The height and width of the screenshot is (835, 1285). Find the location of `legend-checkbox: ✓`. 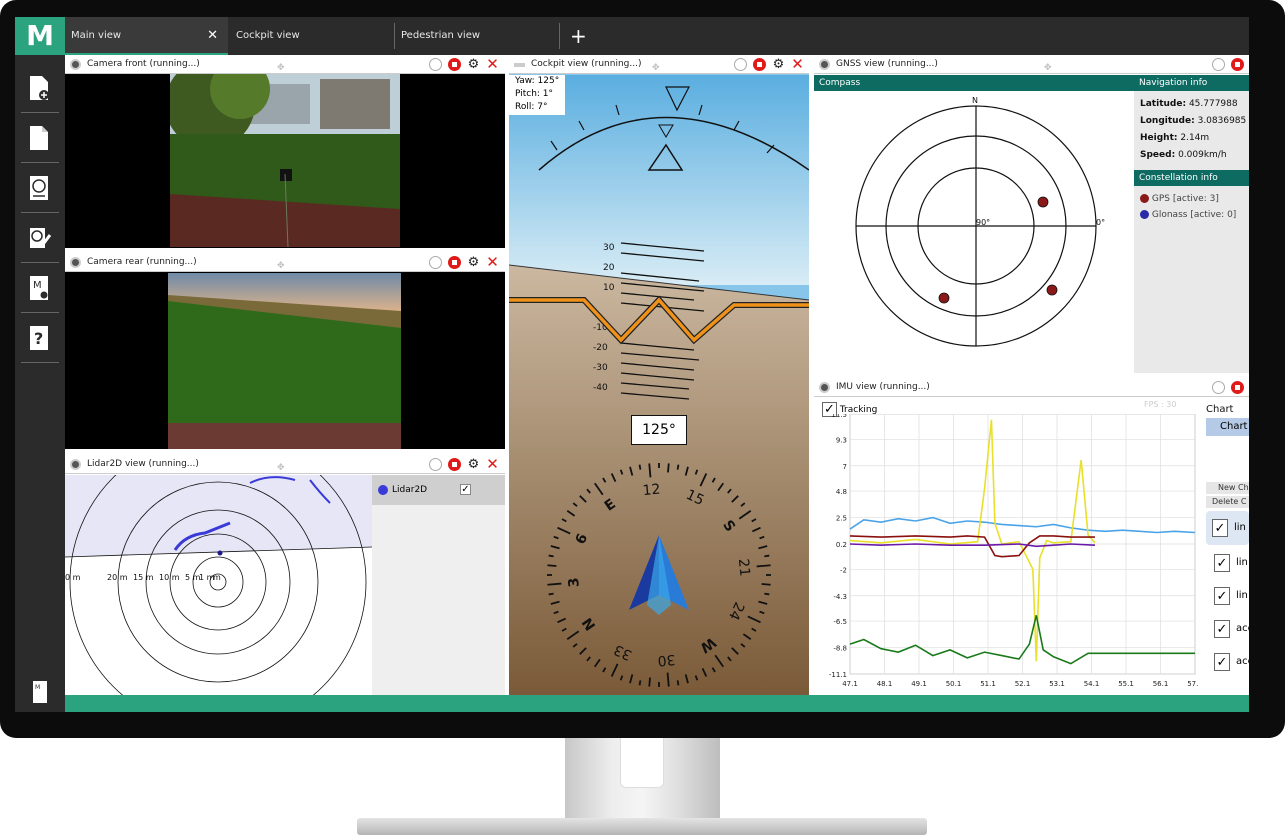

legend-checkbox: ✓ is located at coordinates (465, 489).